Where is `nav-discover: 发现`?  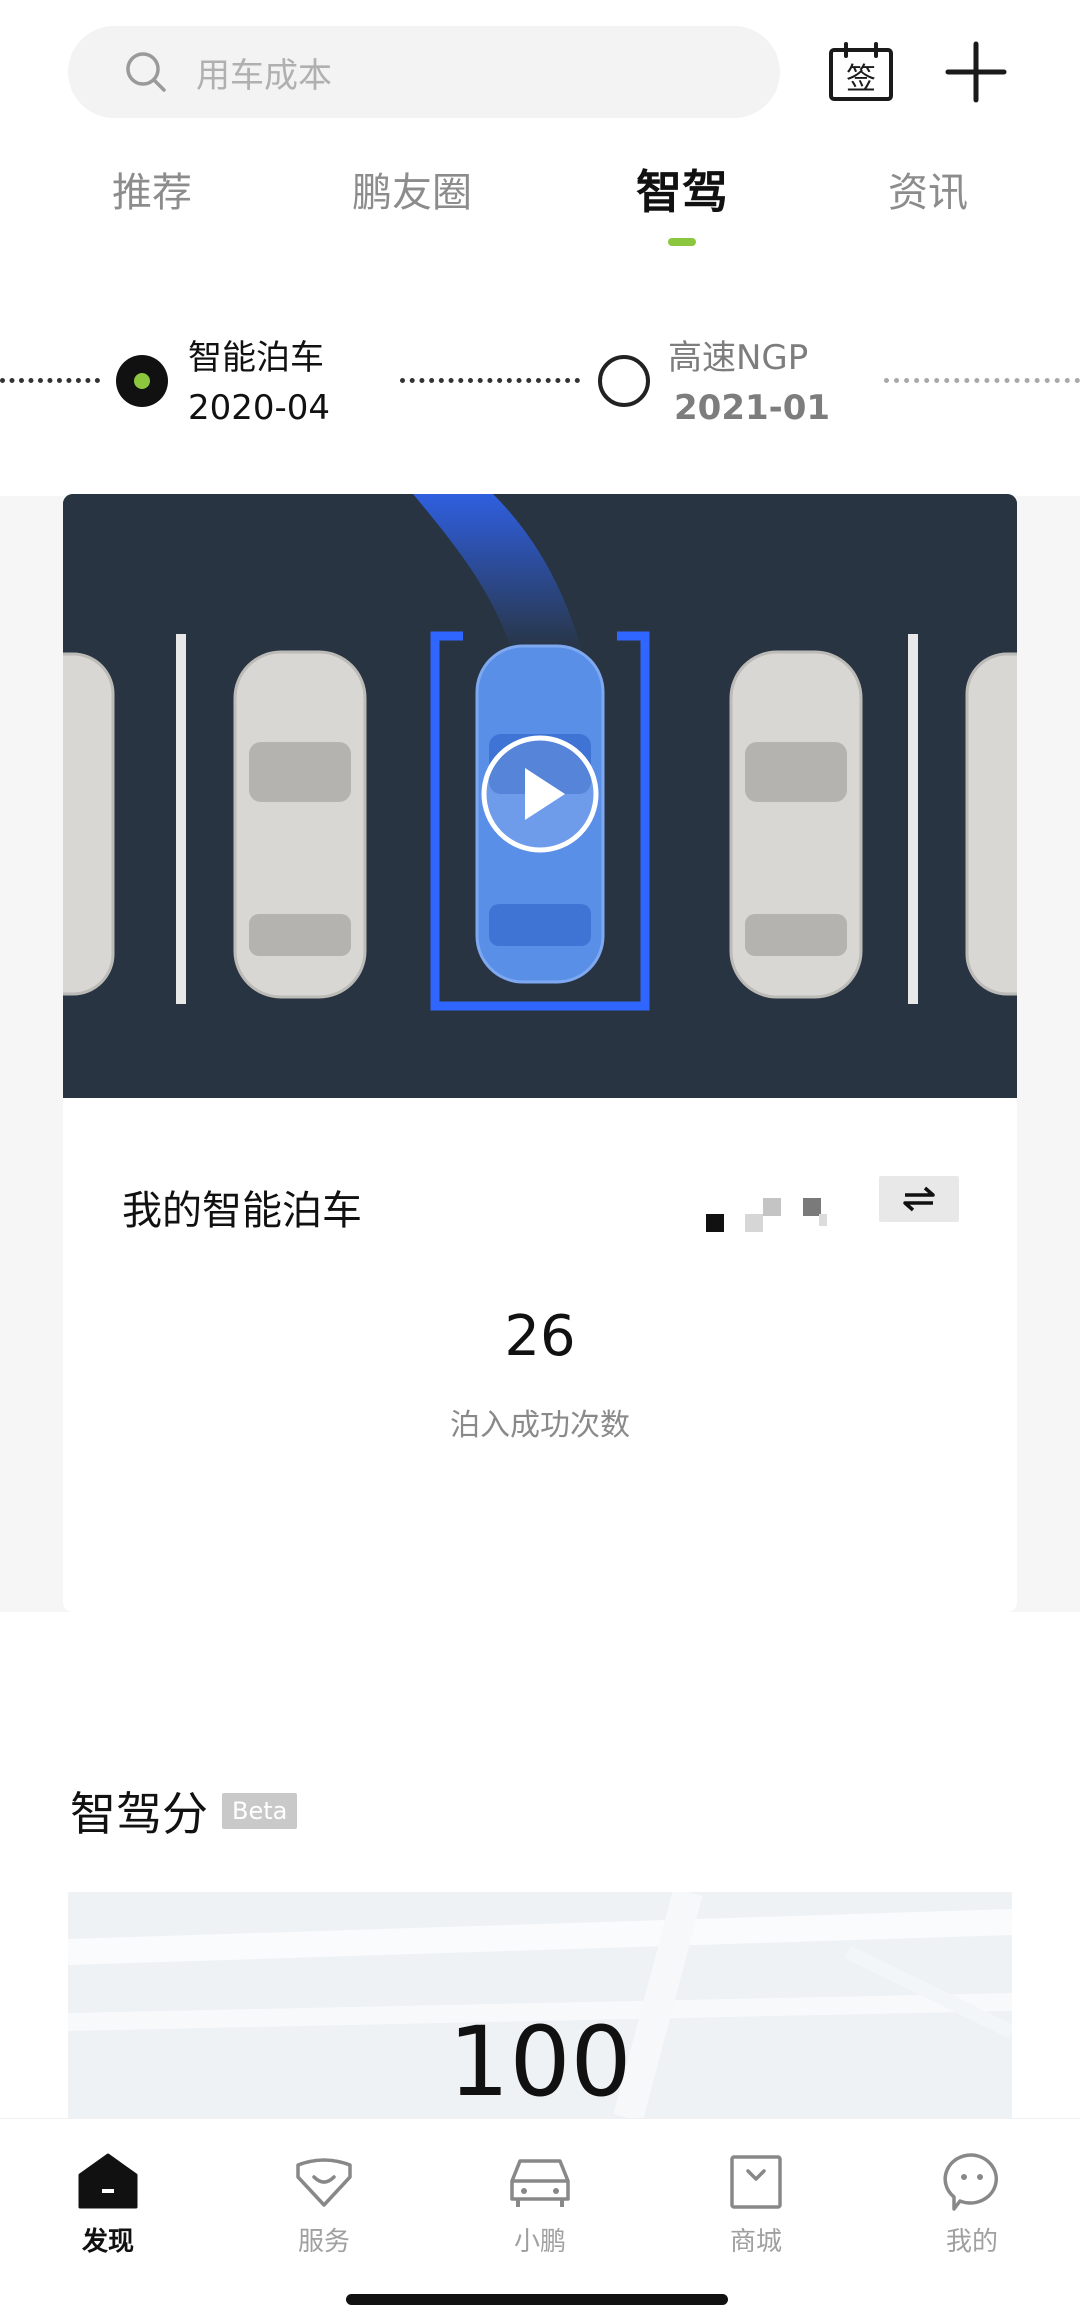
nav-discover: 发现 is located at coordinates (108, 2204).